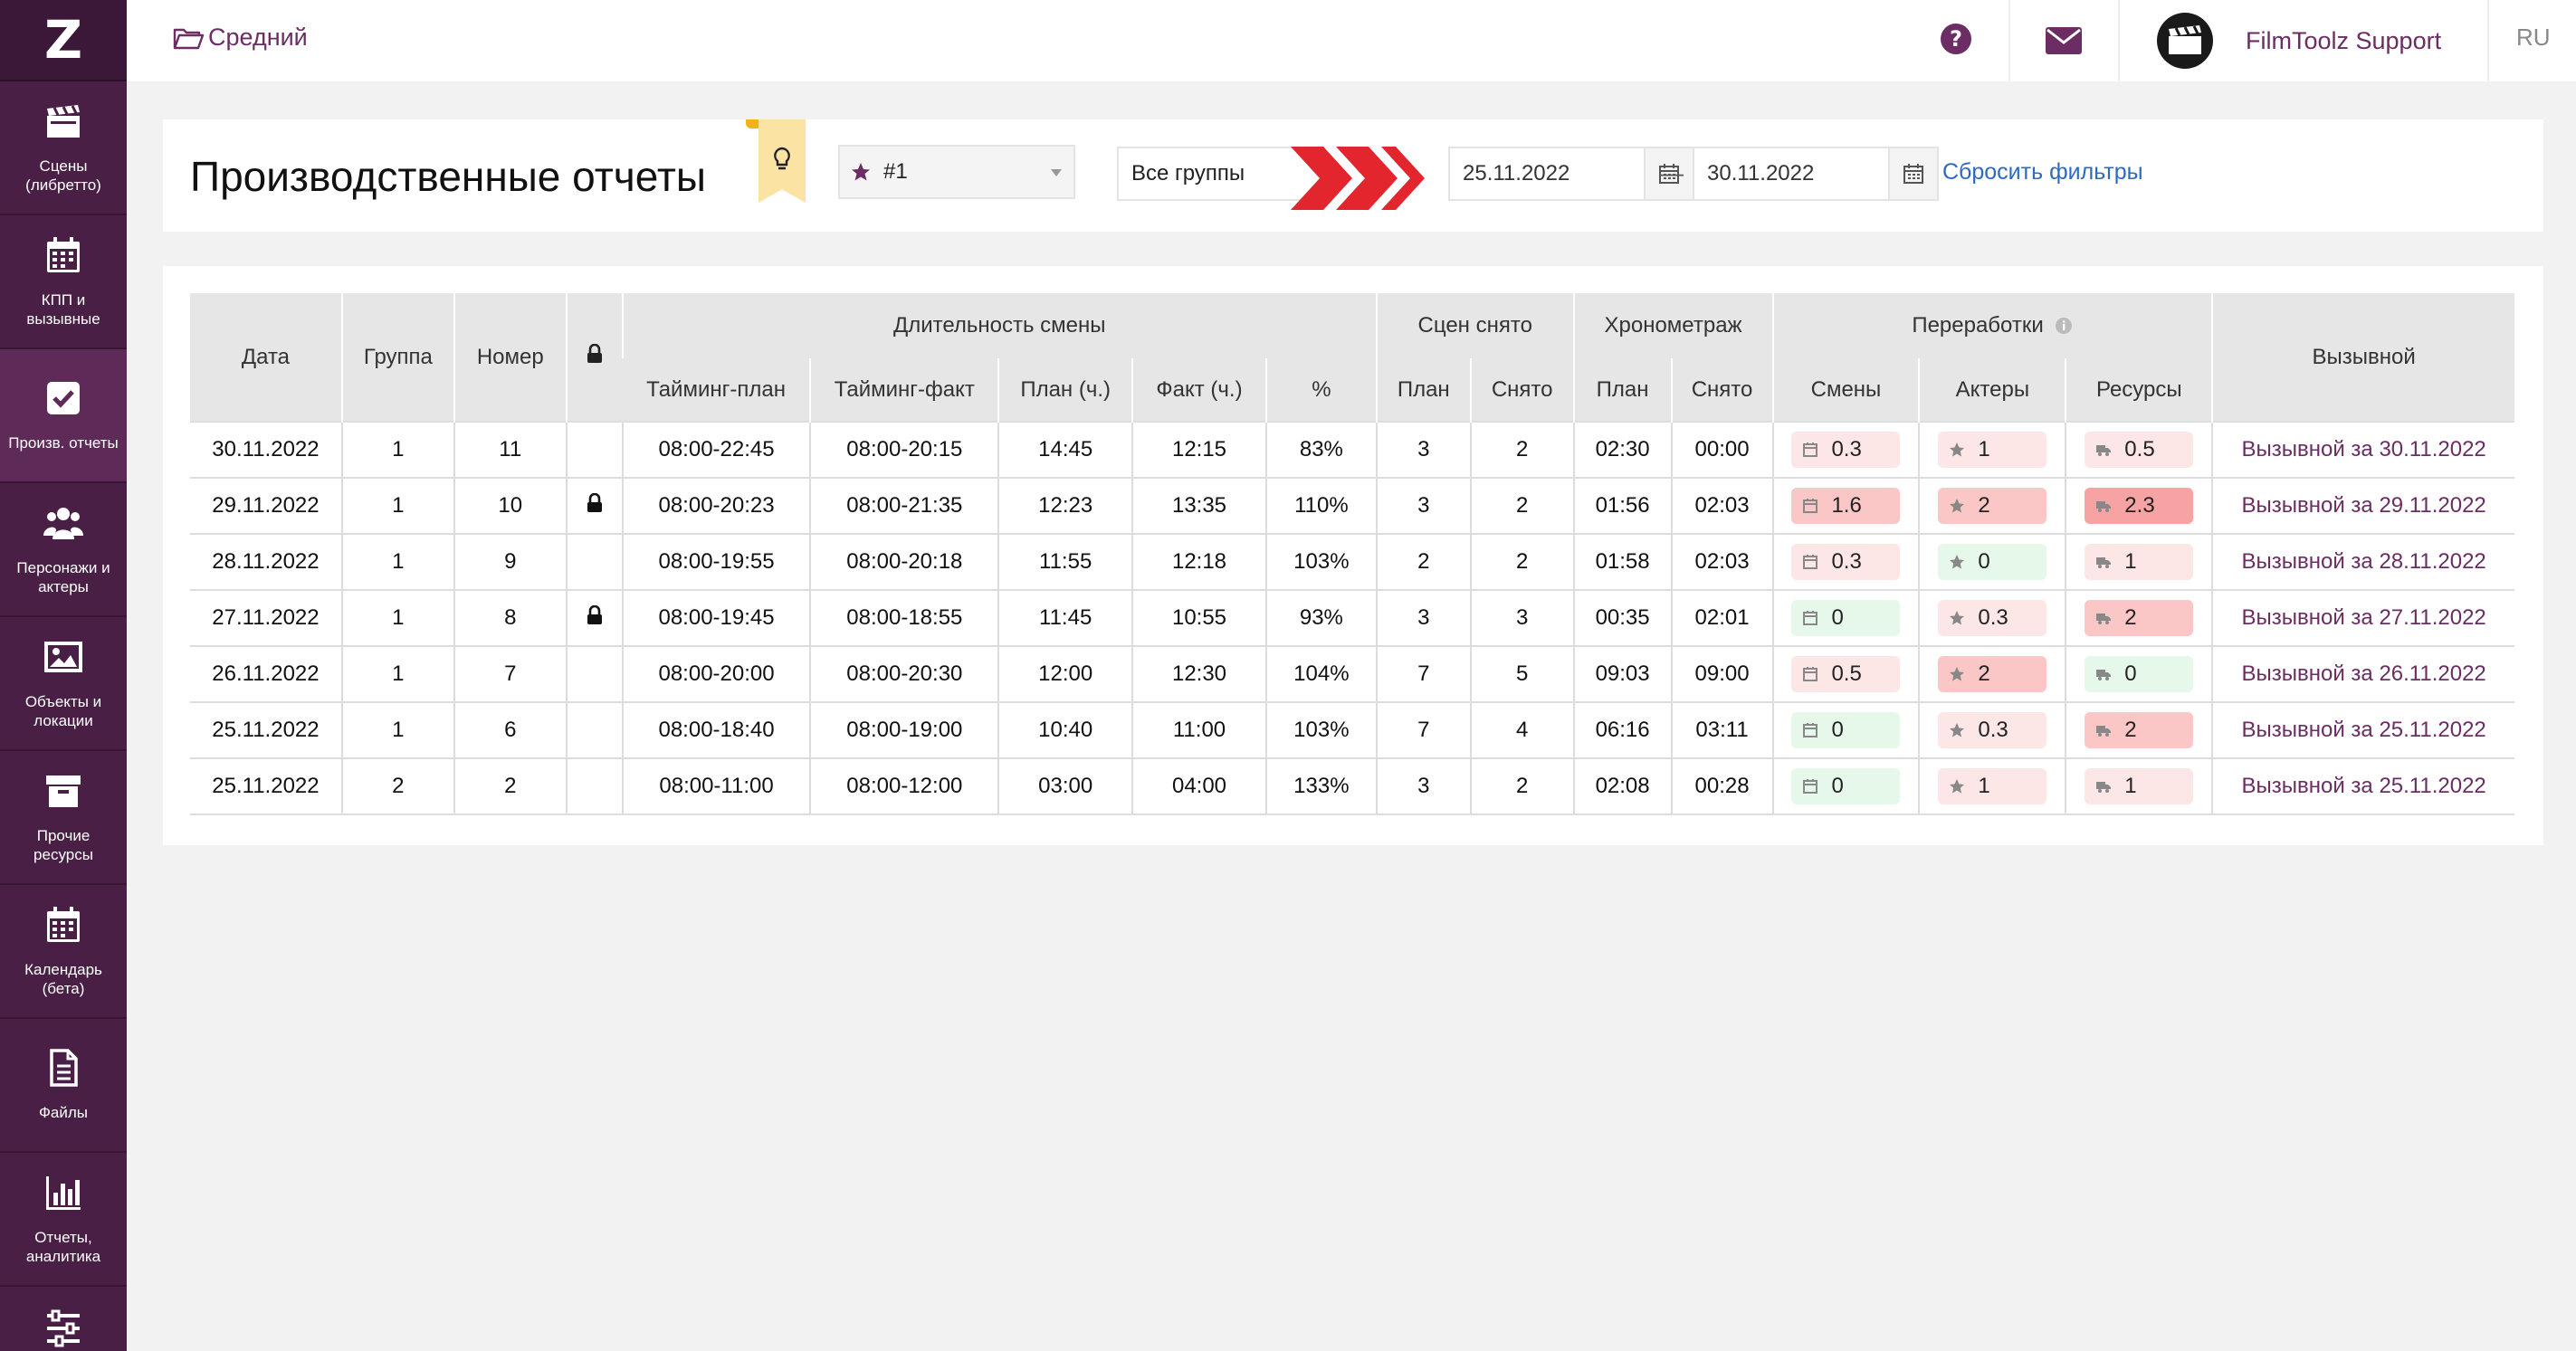 The width and height of the screenshot is (2576, 1351). What do you see at coordinates (2363, 617) in the screenshot?
I see `callsheet-link: Вызывной за 27.11.2022` at bounding box center [2363, 617].